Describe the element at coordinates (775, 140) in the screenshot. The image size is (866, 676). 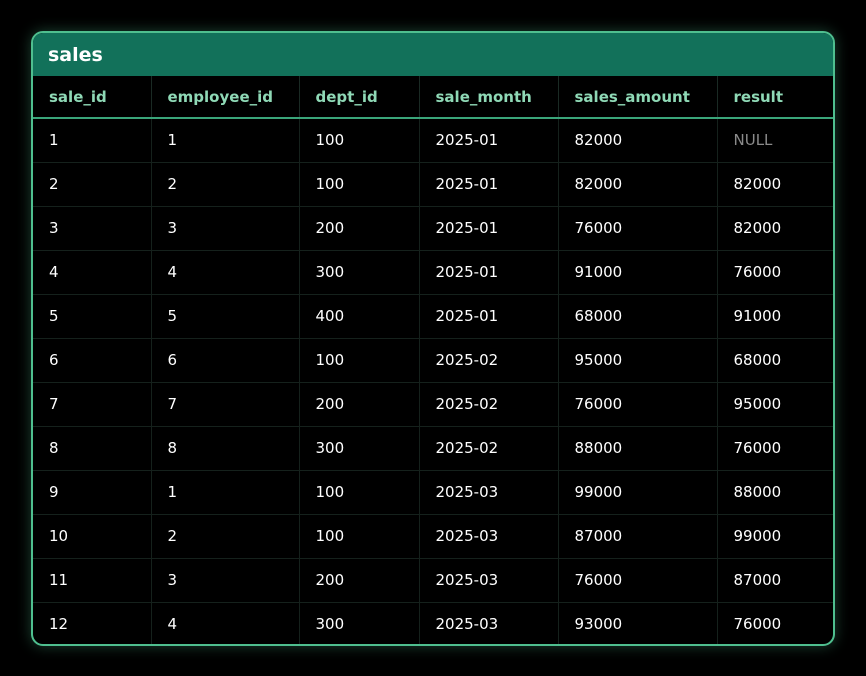
I see `cell-result: NULL` at that location.